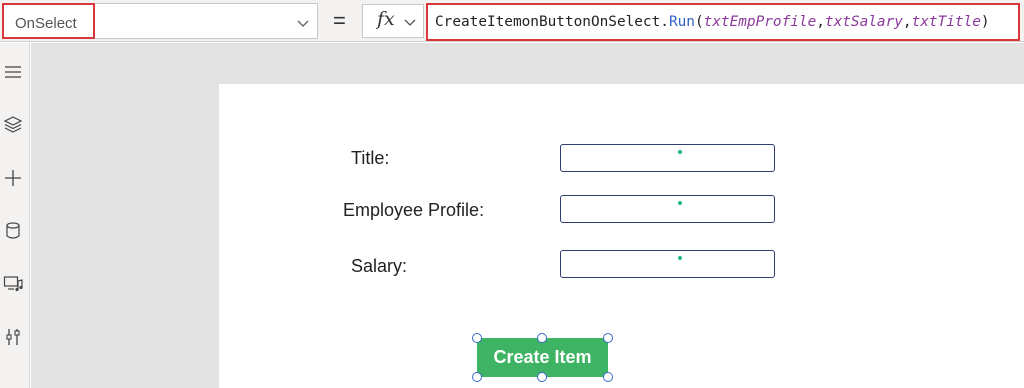 The width and height of the screenshot is (1024, 388). I want to click on employee-profile-textbox, so click(667, 209).